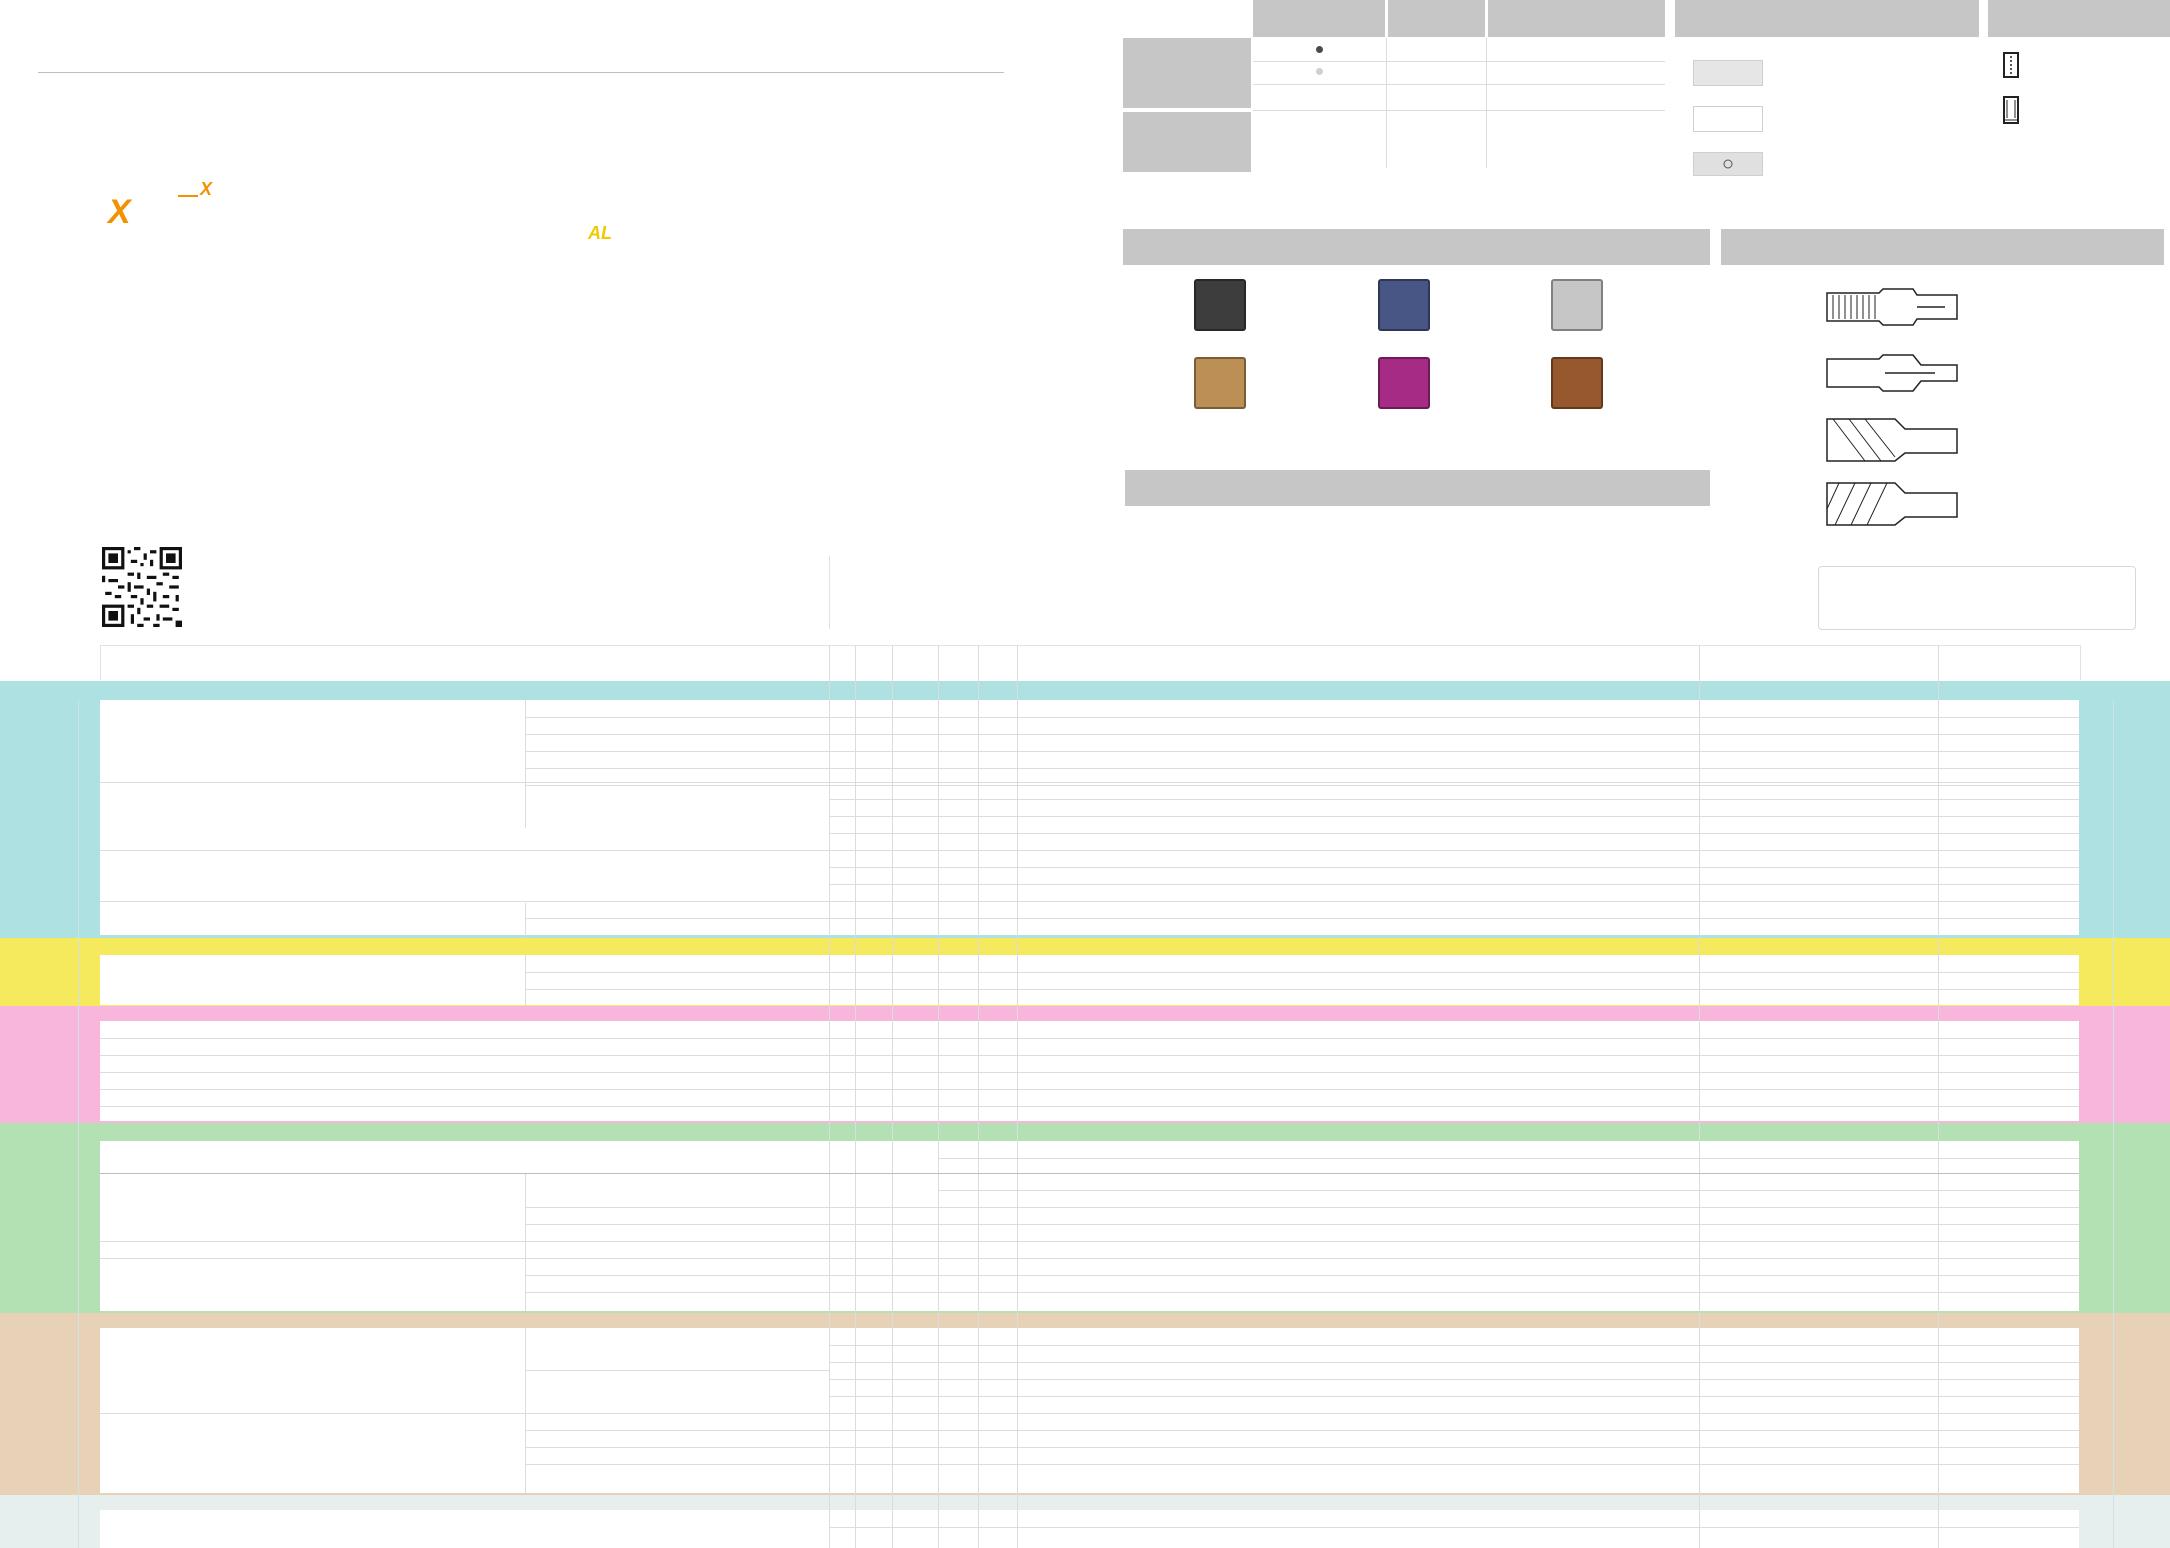  I want to click on coating-swatch-copper, so click(1577, 383).